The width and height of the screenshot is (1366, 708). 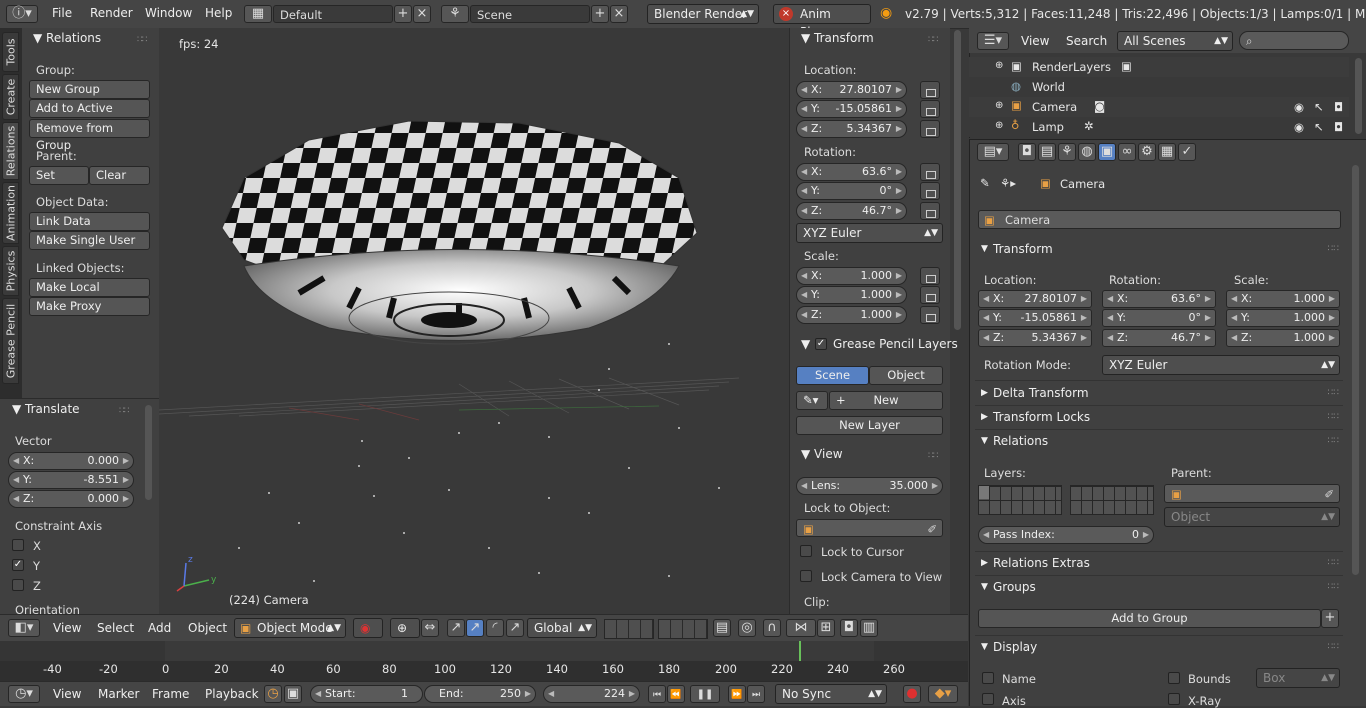 I want to click on render-engine-dropdown: Blender Render ▲▼, so click(x=703, y=14).